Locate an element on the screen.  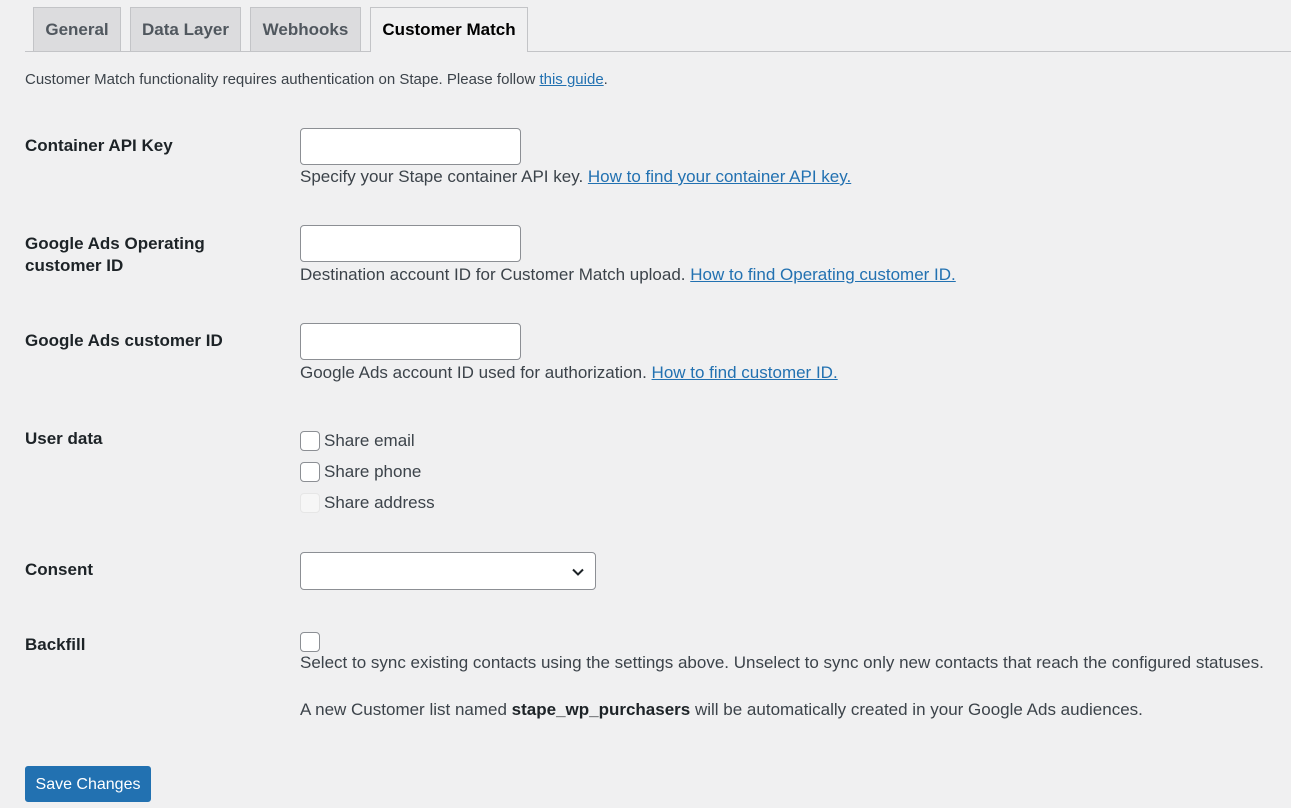
share-address-label: Share address is located at coordinates (379, 502).